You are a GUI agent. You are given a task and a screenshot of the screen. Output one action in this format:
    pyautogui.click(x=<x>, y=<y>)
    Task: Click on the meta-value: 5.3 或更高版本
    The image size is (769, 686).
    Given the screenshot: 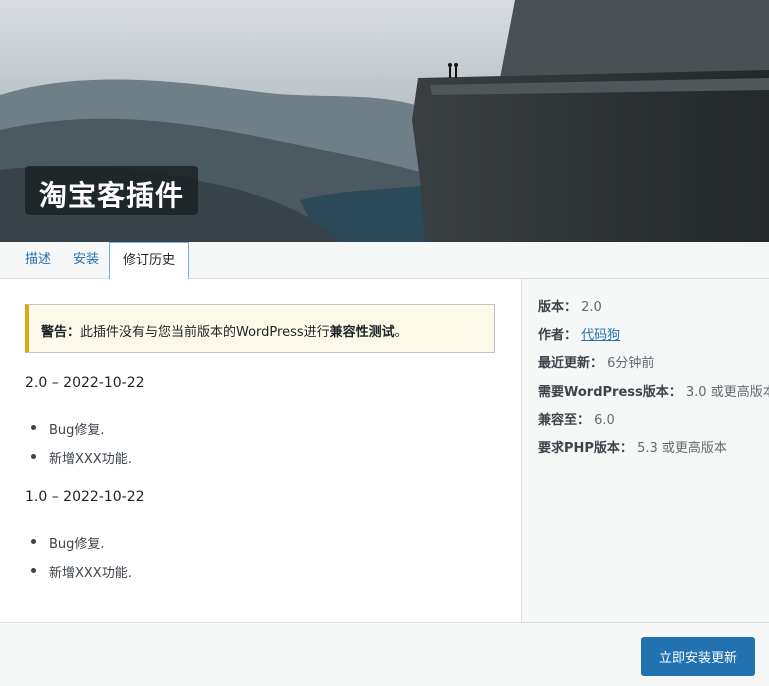 What is the action you would take?
    pyautogui.click(x=682, y=448)
    